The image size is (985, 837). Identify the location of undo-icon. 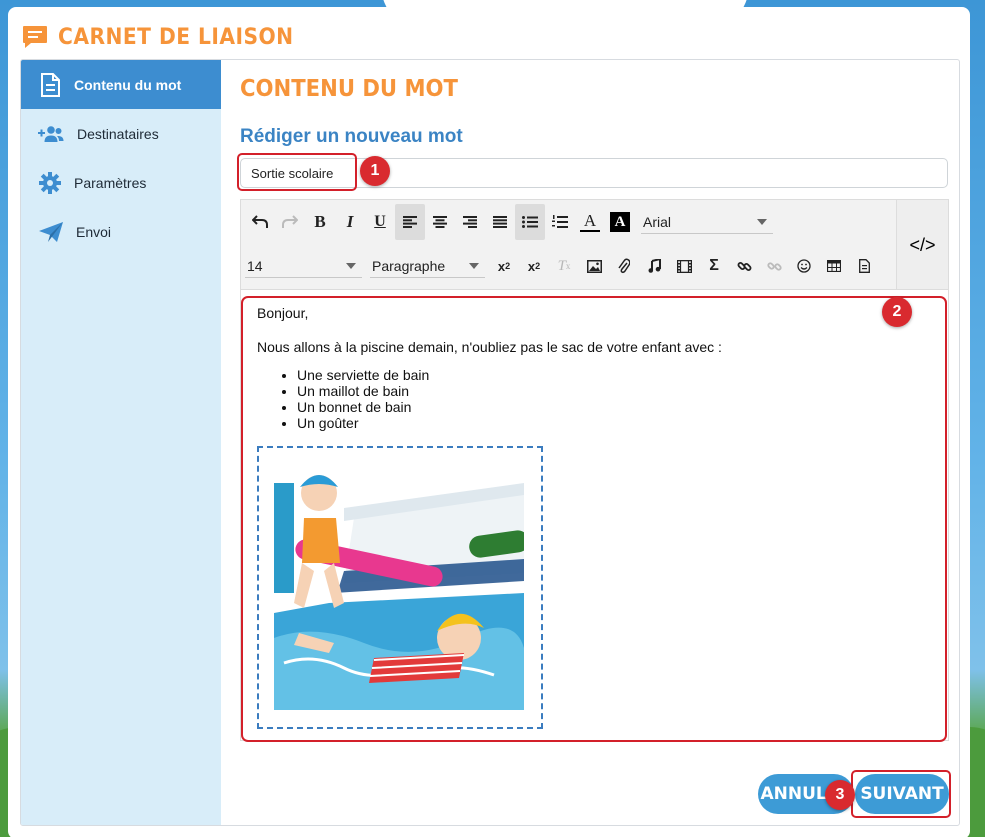
(260, 222).